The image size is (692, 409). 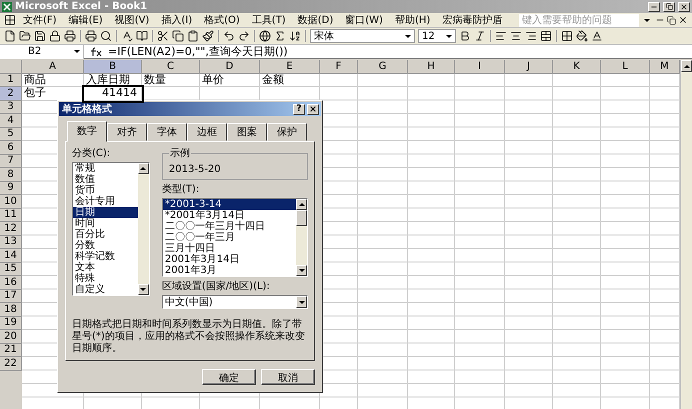 I want to click on menu-item: 视图(V), so click(x=132, y=20).